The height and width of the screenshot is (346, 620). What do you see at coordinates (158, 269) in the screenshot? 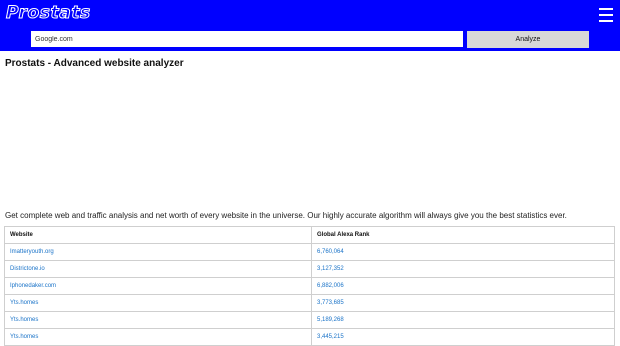
I see `website-link: Districtone.io` at bounding box center [158, 269].